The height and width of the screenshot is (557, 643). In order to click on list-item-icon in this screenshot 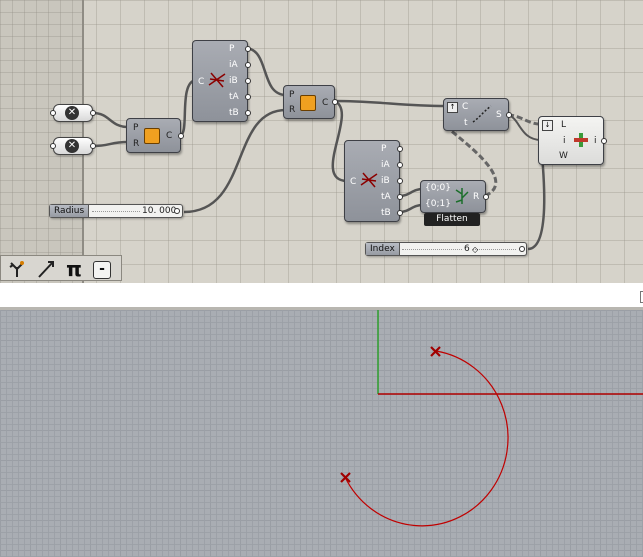, I will do `click(581, 140)`.